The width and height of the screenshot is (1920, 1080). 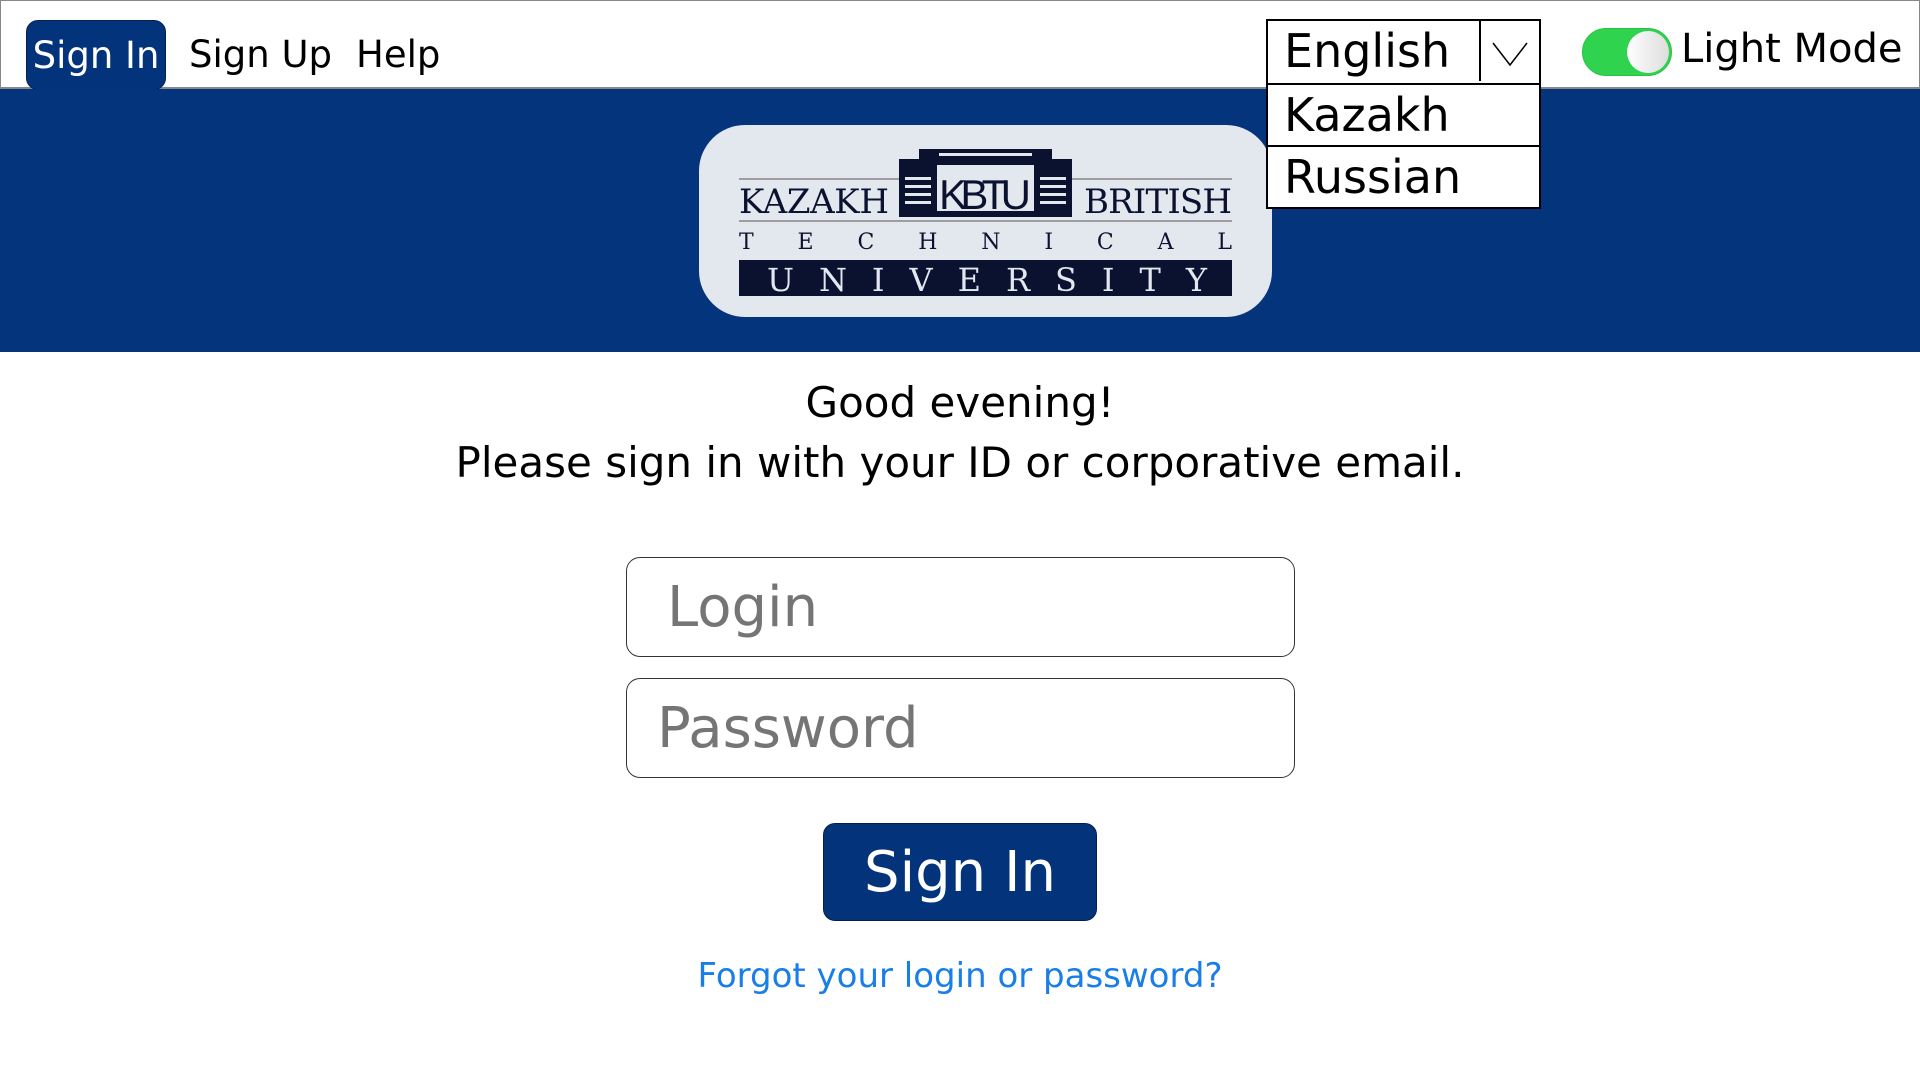 What do you see at coordinates (985, 221) in the screenshot?
I see `kbtu-logo: KAZAKH BRITISH KBTU TECHNICAL UNIVERSITY` at bounding box center [985, 221].